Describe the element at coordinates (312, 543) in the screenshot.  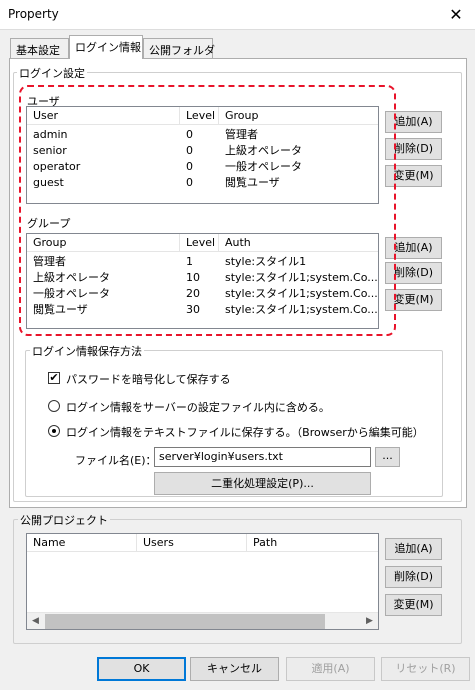
I see `column-header-path: Path` at that location.